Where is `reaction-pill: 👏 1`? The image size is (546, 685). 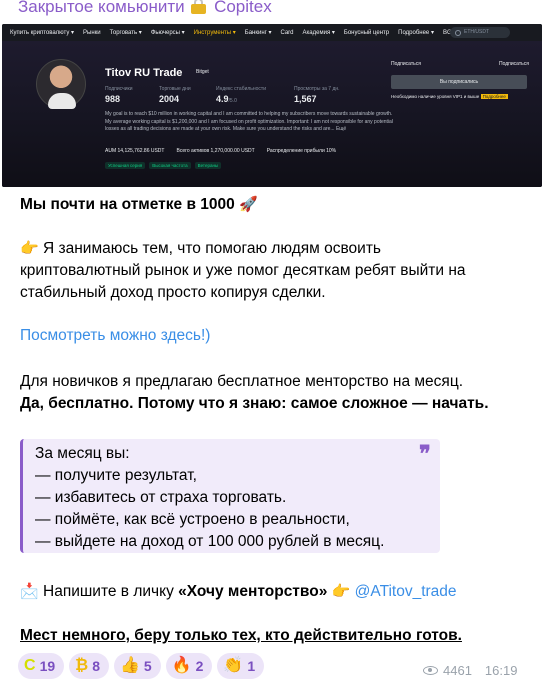
reaction-pill: 👏 1 is located at coordinates (241, 666).